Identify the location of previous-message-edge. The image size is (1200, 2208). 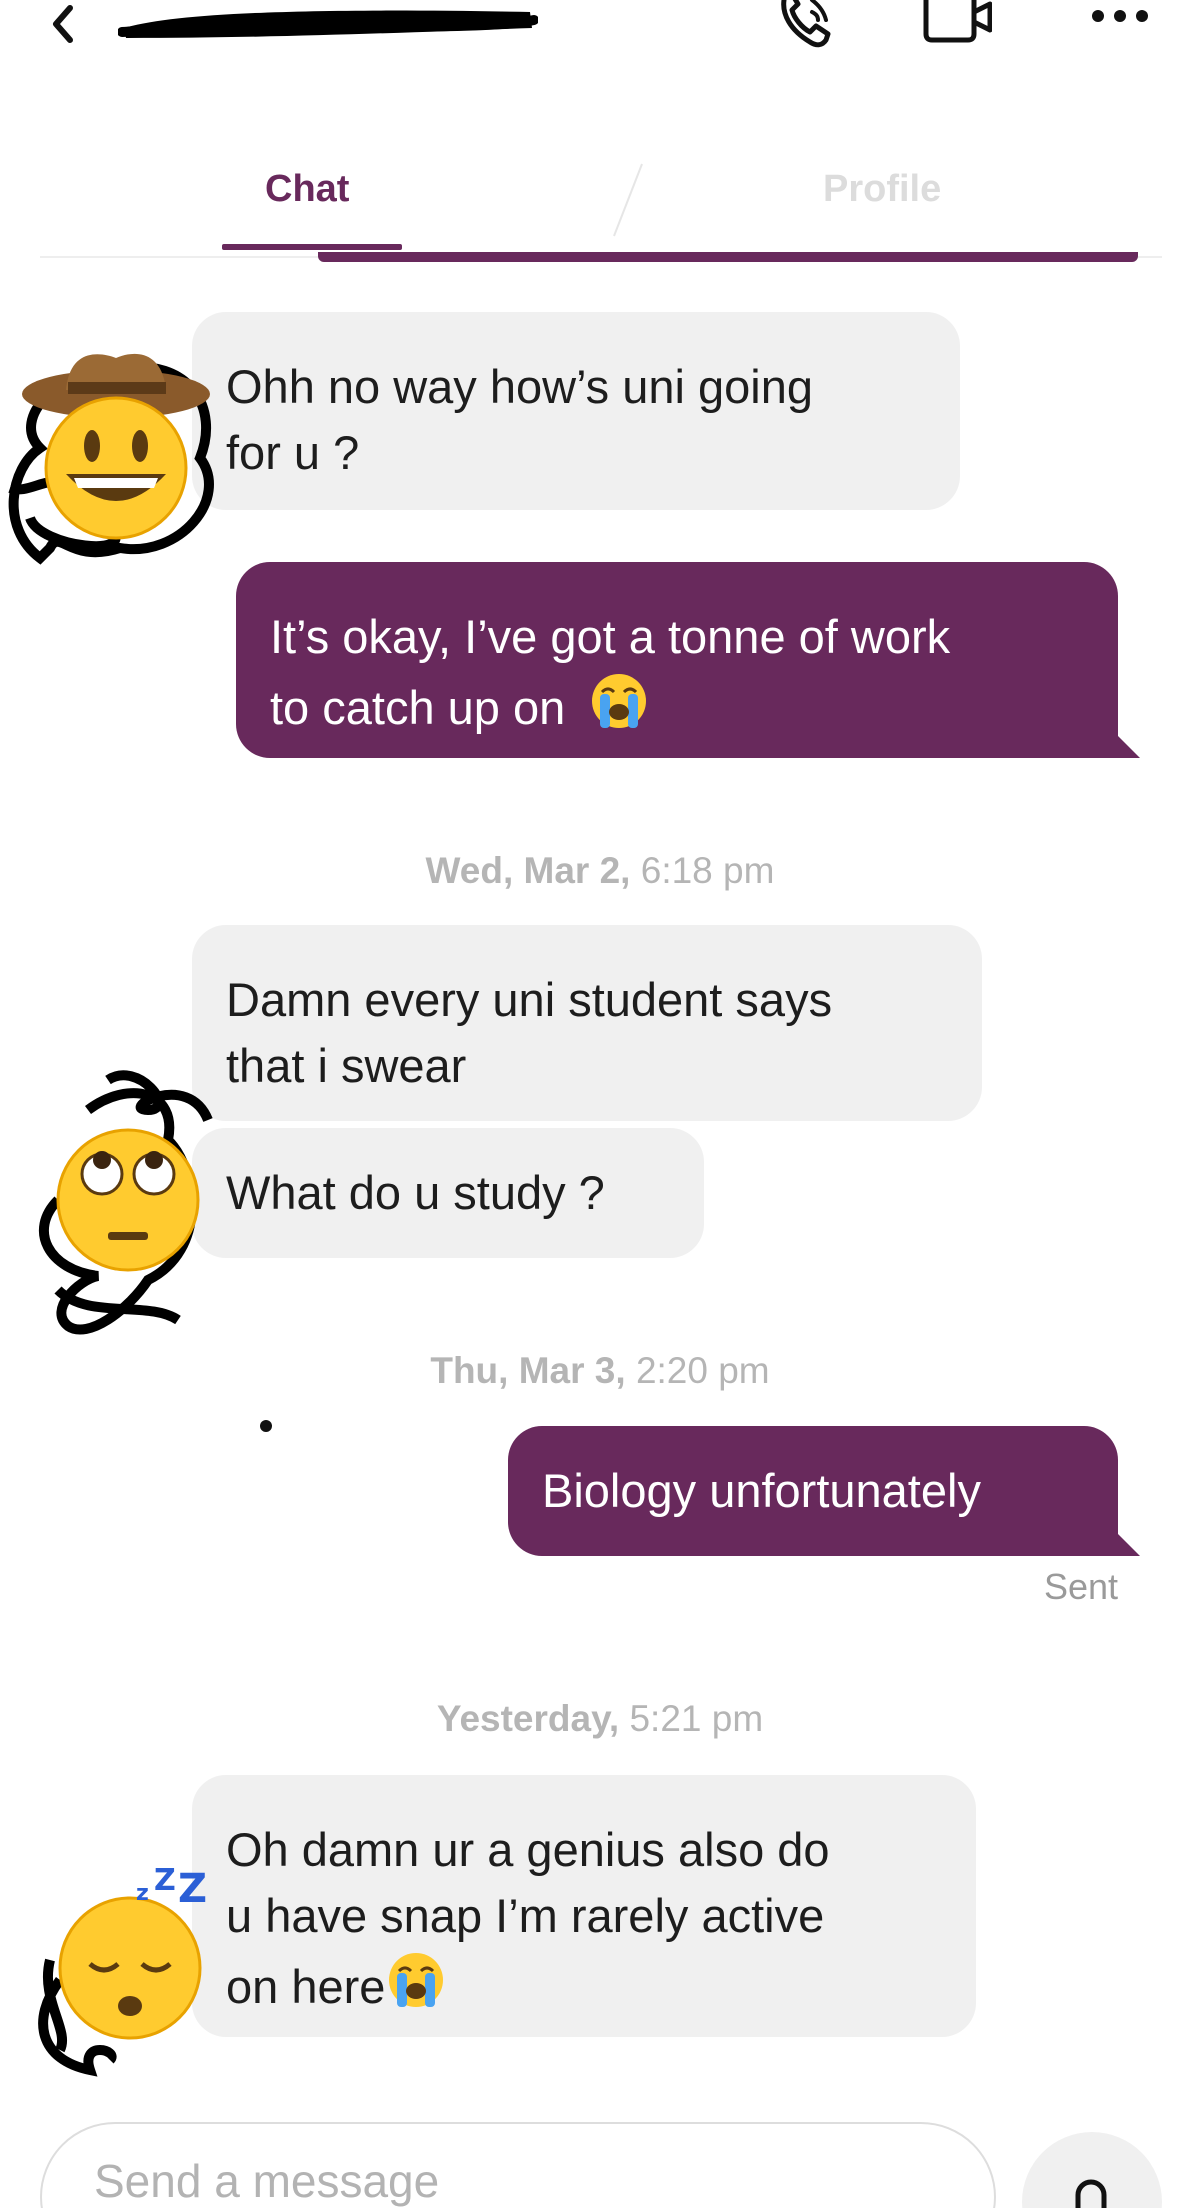
(728, 257).